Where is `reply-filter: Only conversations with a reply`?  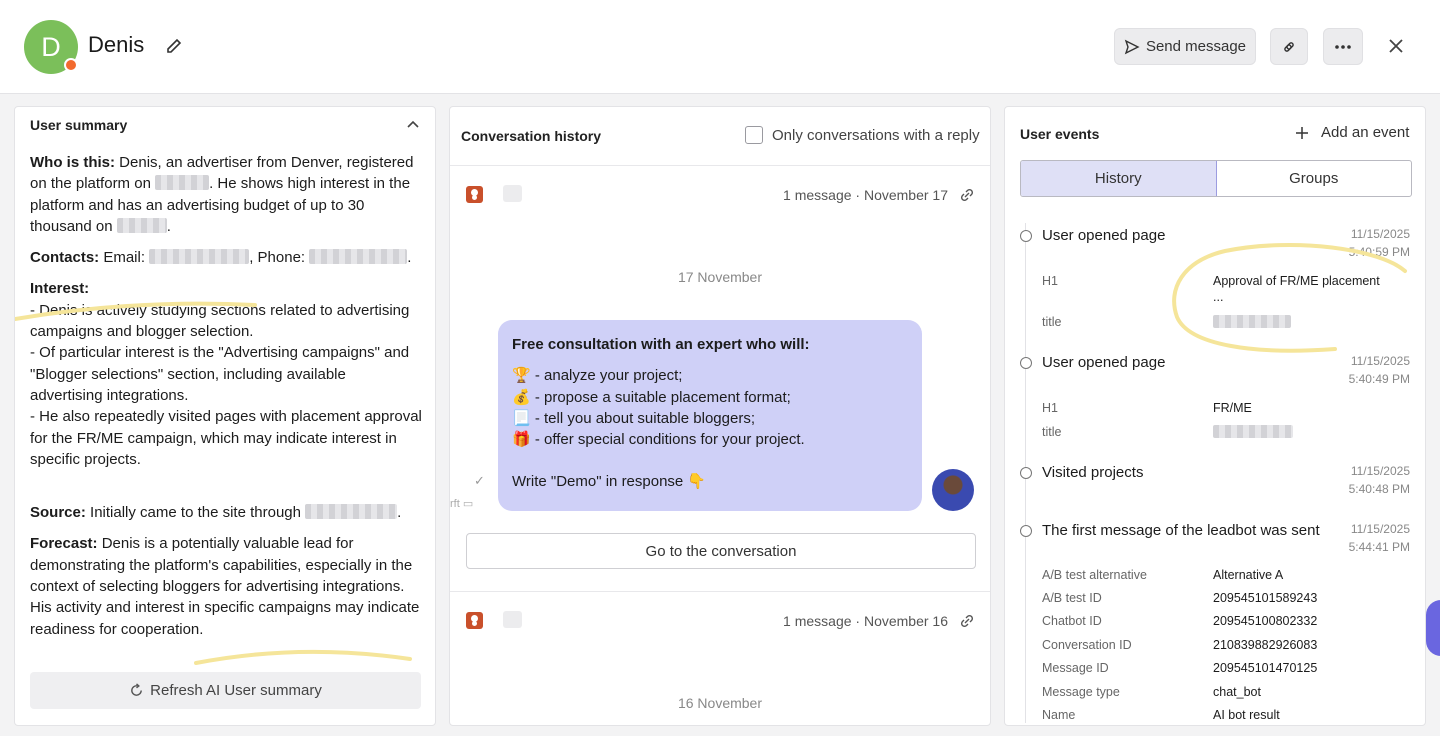 reply-filter: Only conversations with a reply is located at coordinates (862, 135).